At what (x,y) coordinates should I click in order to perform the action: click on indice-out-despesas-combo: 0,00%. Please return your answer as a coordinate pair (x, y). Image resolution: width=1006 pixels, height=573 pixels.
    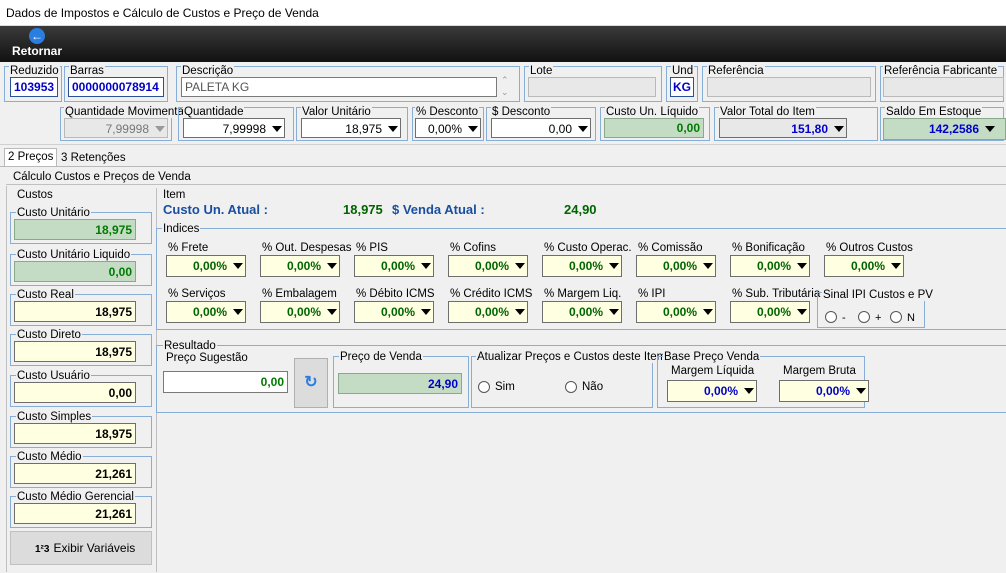
    Looking at the image, I should click on (300, 266).